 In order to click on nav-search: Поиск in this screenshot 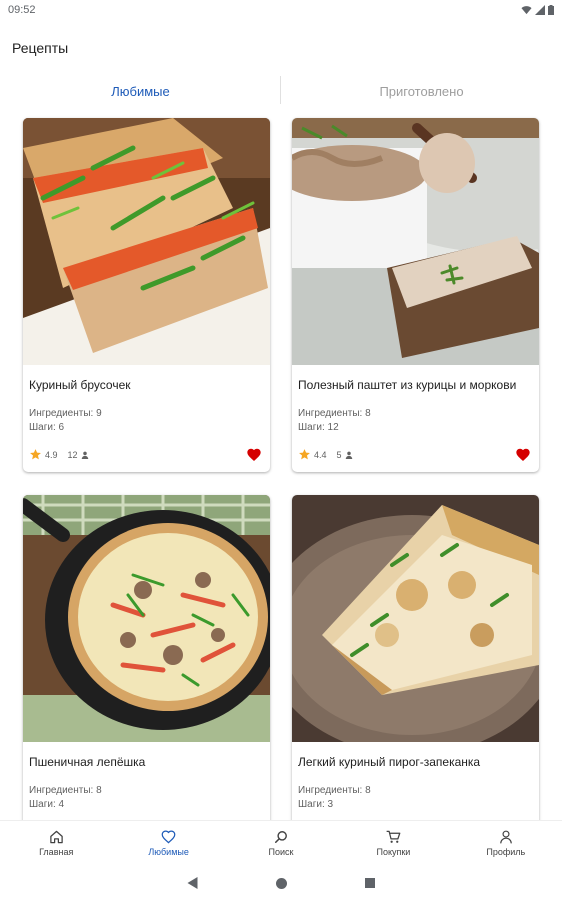, I will do `click(281, 843)`.